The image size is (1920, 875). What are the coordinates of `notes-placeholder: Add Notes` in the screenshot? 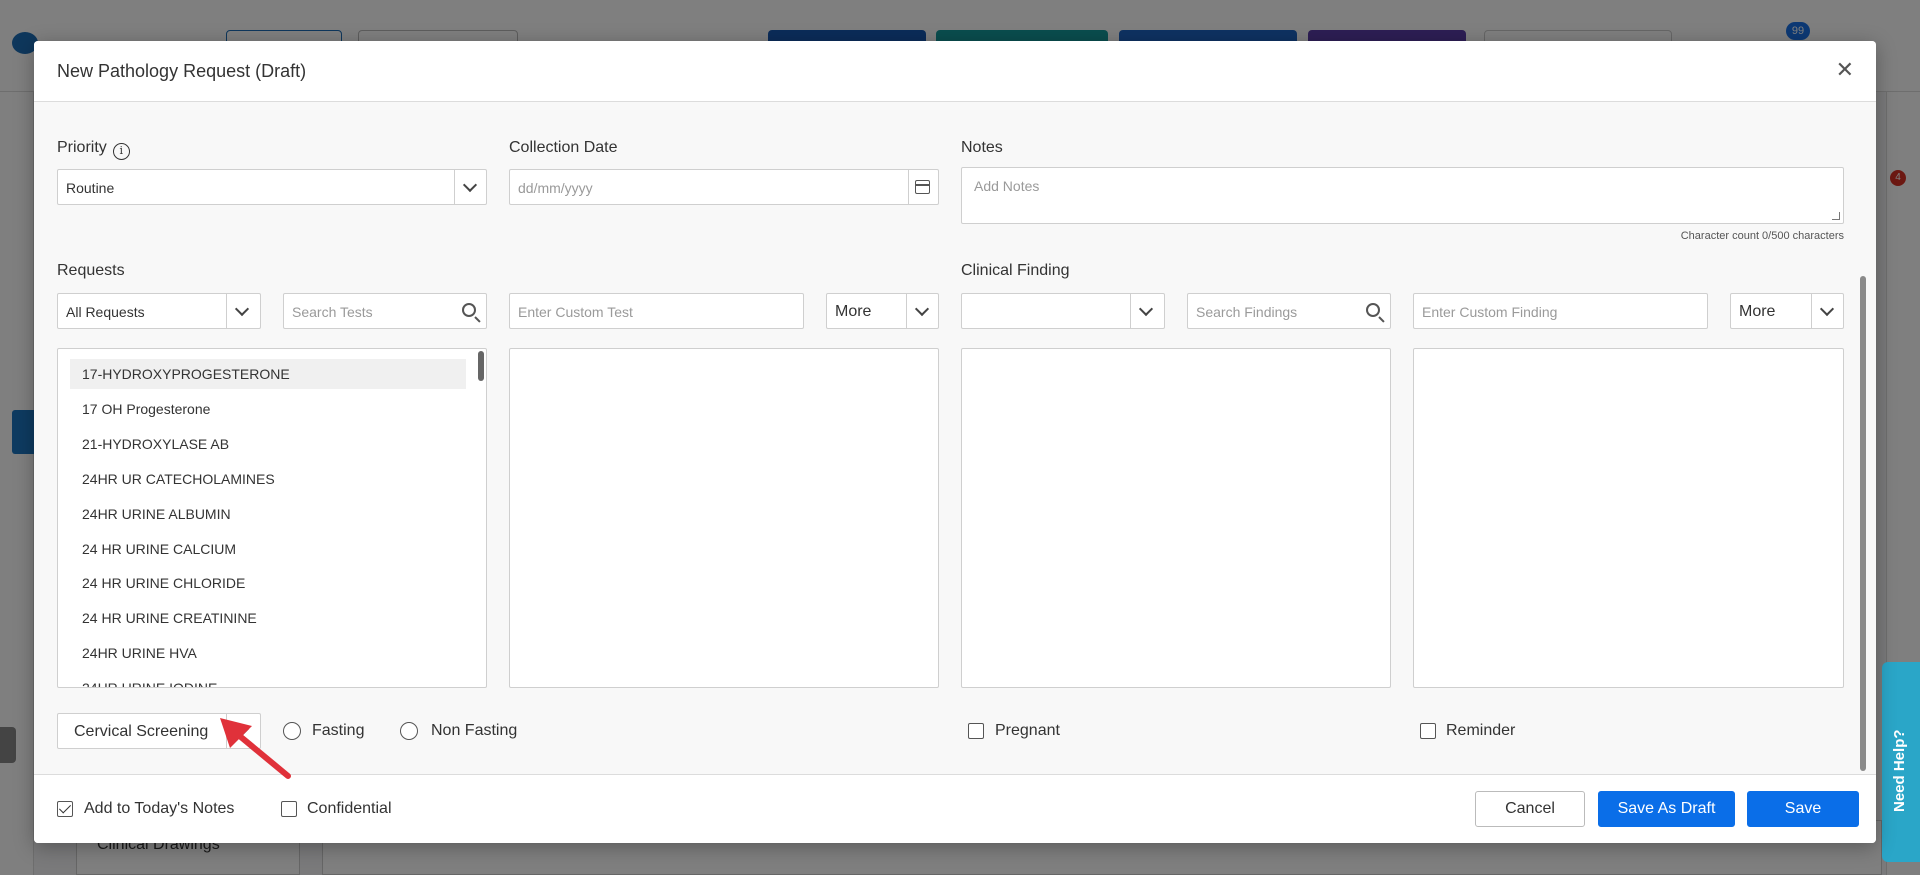 It's located at (1007, 186).